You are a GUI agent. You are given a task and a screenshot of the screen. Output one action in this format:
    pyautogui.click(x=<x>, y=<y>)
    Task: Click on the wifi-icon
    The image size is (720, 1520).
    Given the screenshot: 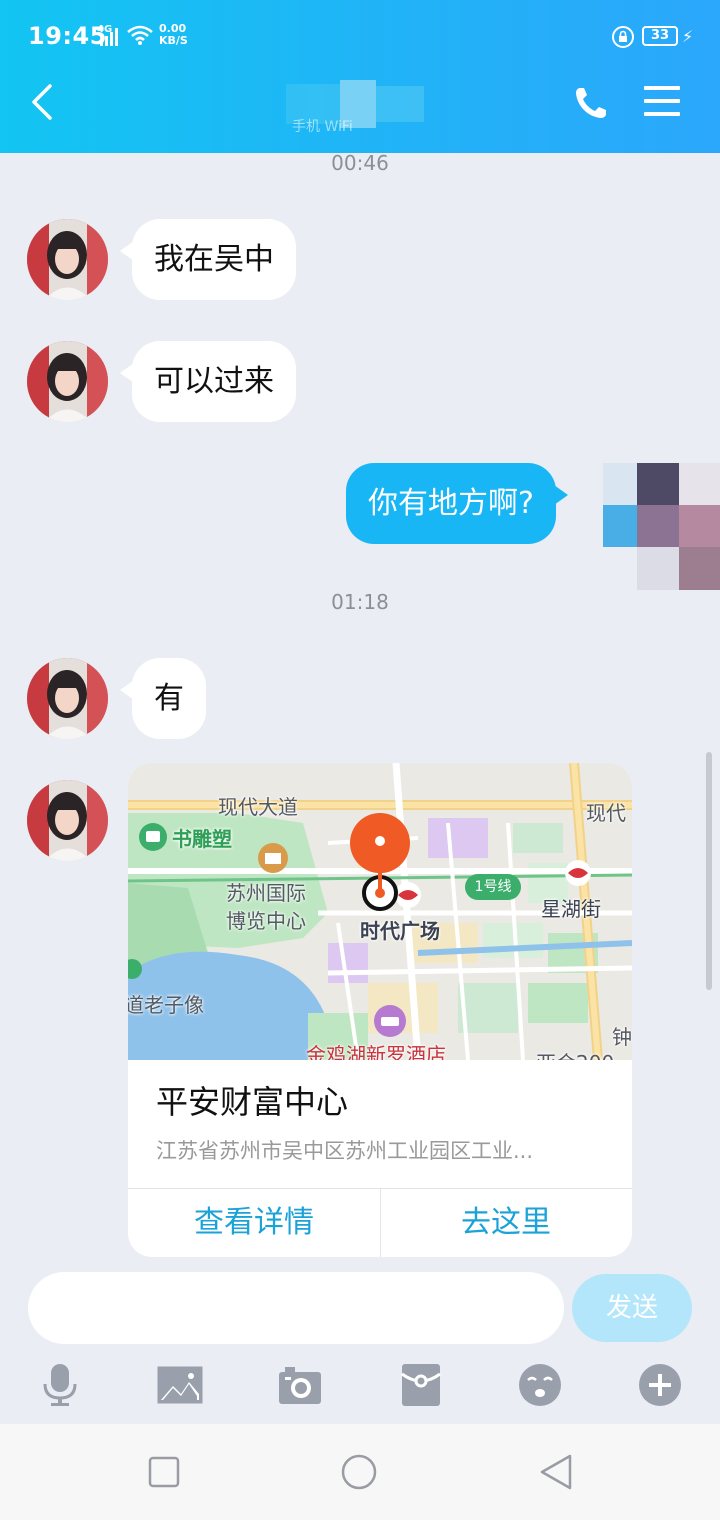 What is the action you would take?
    pyautogui.click(x=140, y=35)
    